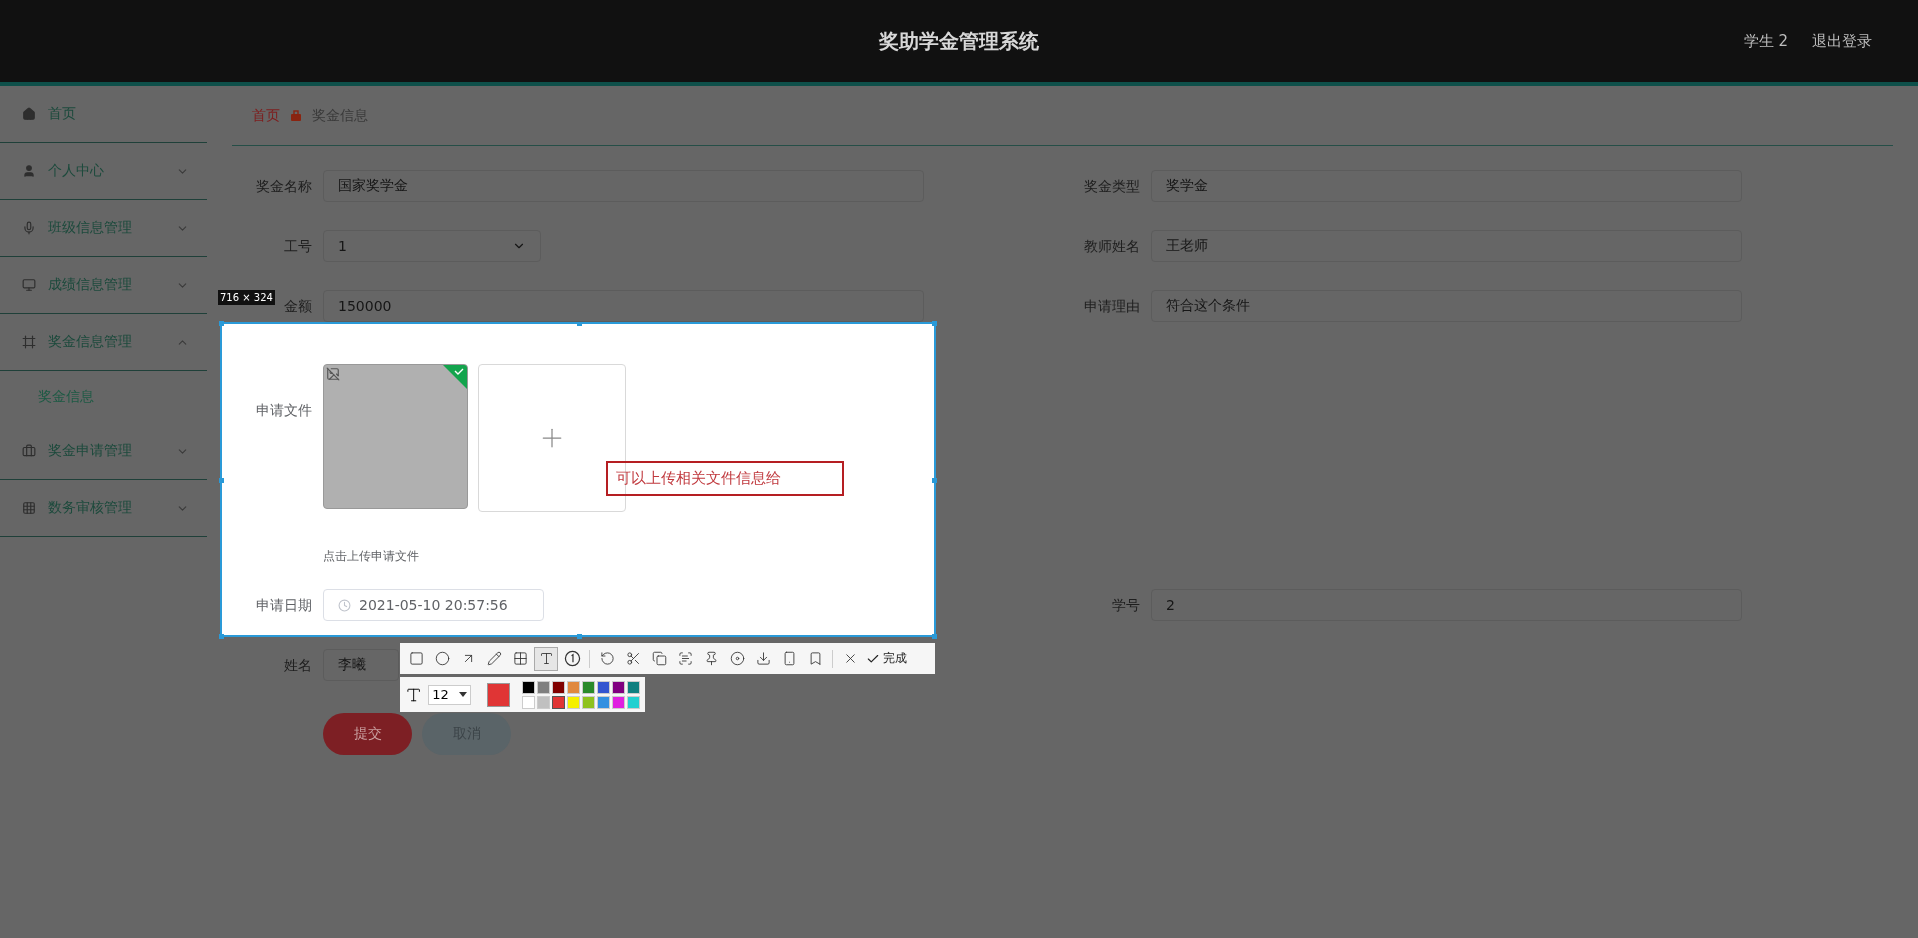  What do you see at coordinates (623, 186) in the screenshot?
I see `input-field: 国家奖学金` at bounding box center [623, 186].